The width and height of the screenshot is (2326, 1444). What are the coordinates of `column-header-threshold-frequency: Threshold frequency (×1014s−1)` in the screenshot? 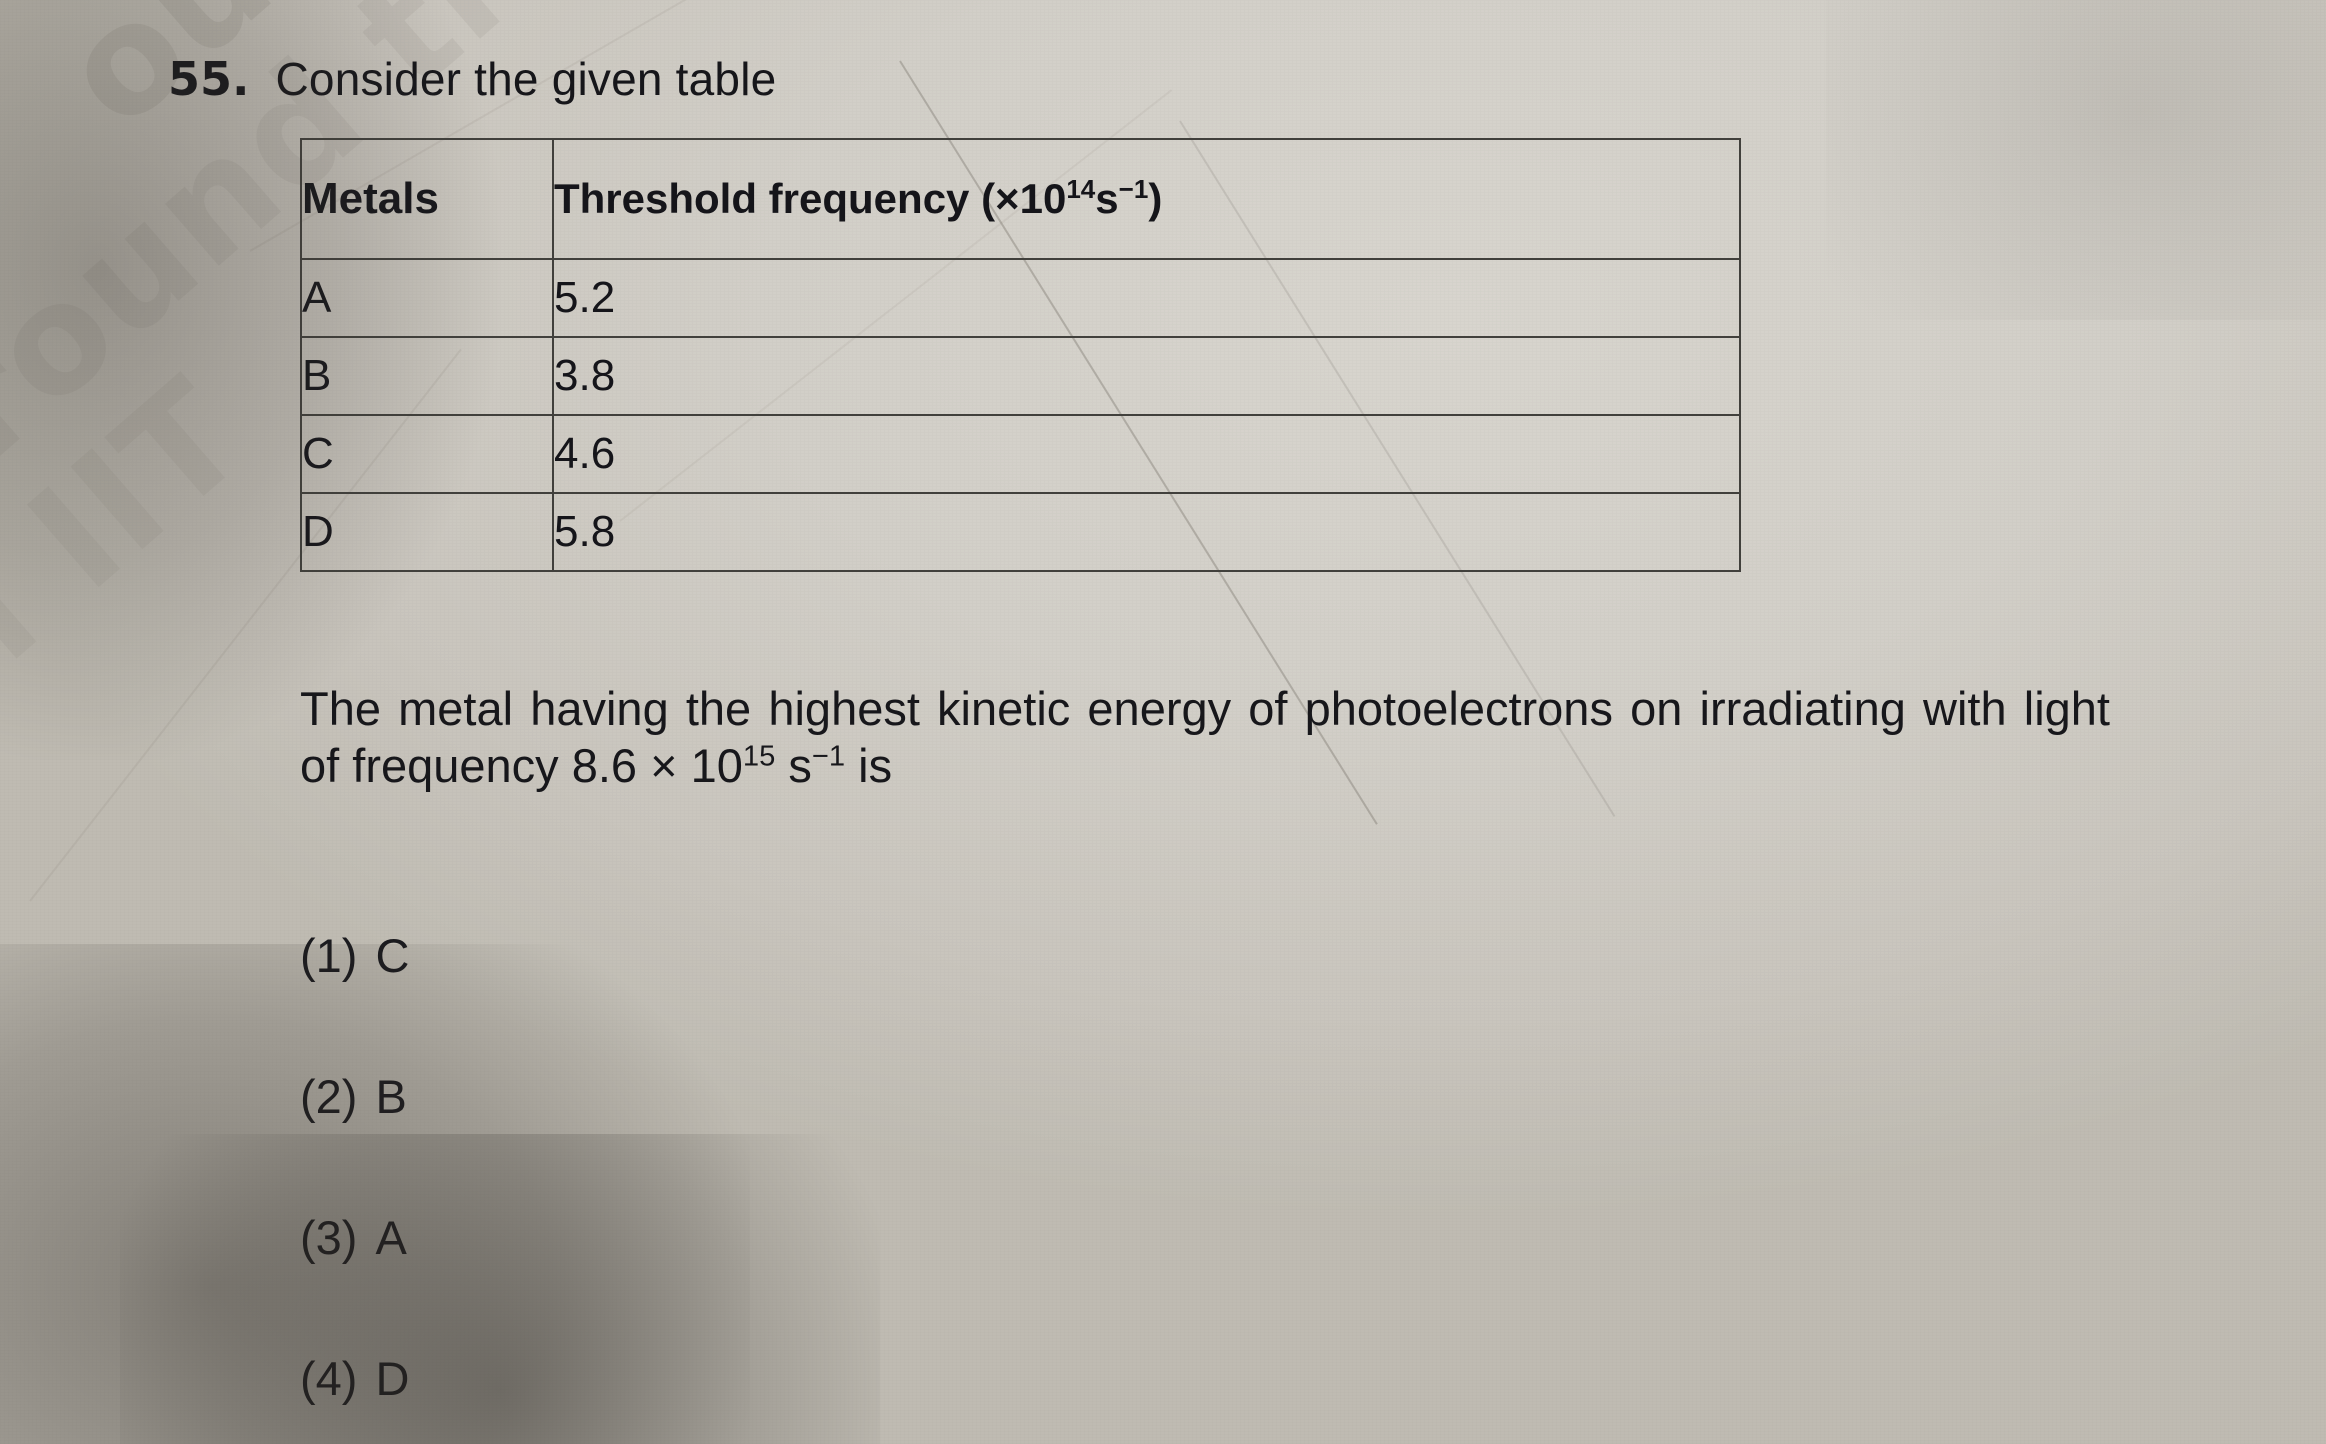 It's located at (1146, 199).